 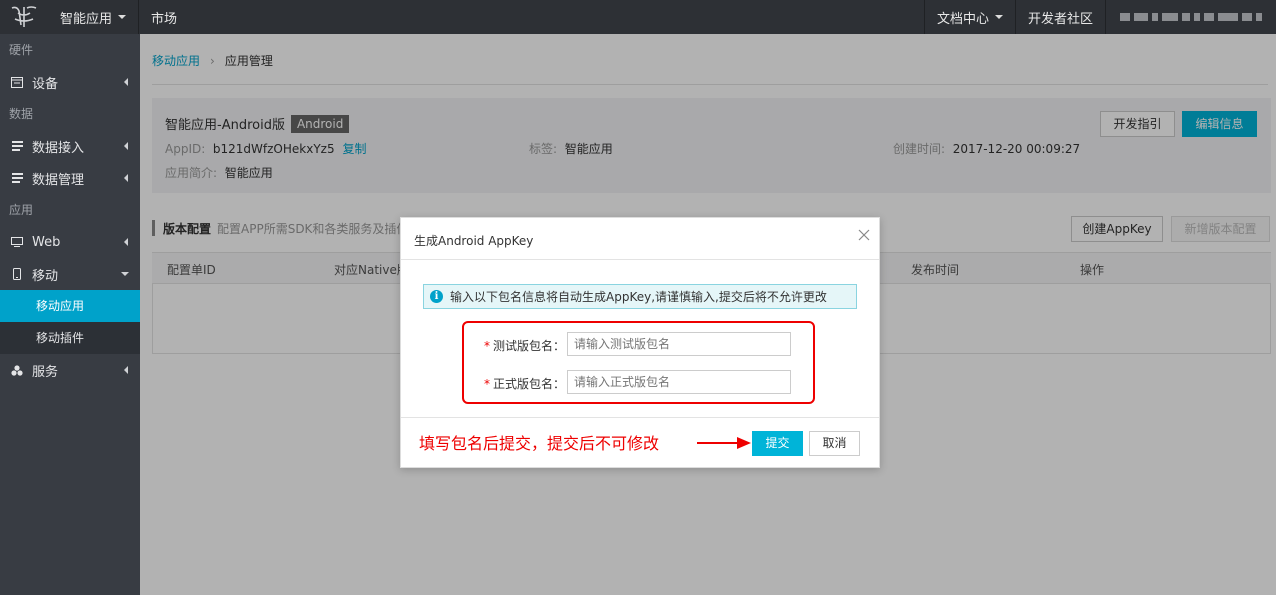 What do you see at coordinates (474, 241) in the screenshot?
I see `dialog-title: 生成Android AppKey` at bounding box center [474, 241].